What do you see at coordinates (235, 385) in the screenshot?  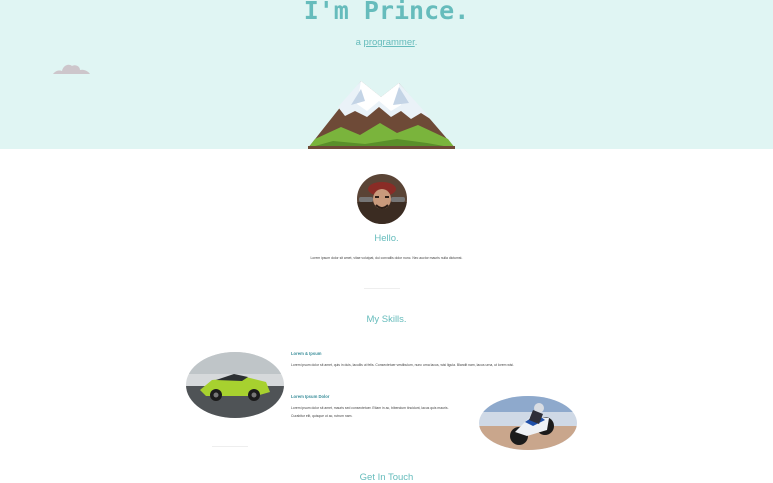 I see `skill-image-car` at bounding box center [235, 385].